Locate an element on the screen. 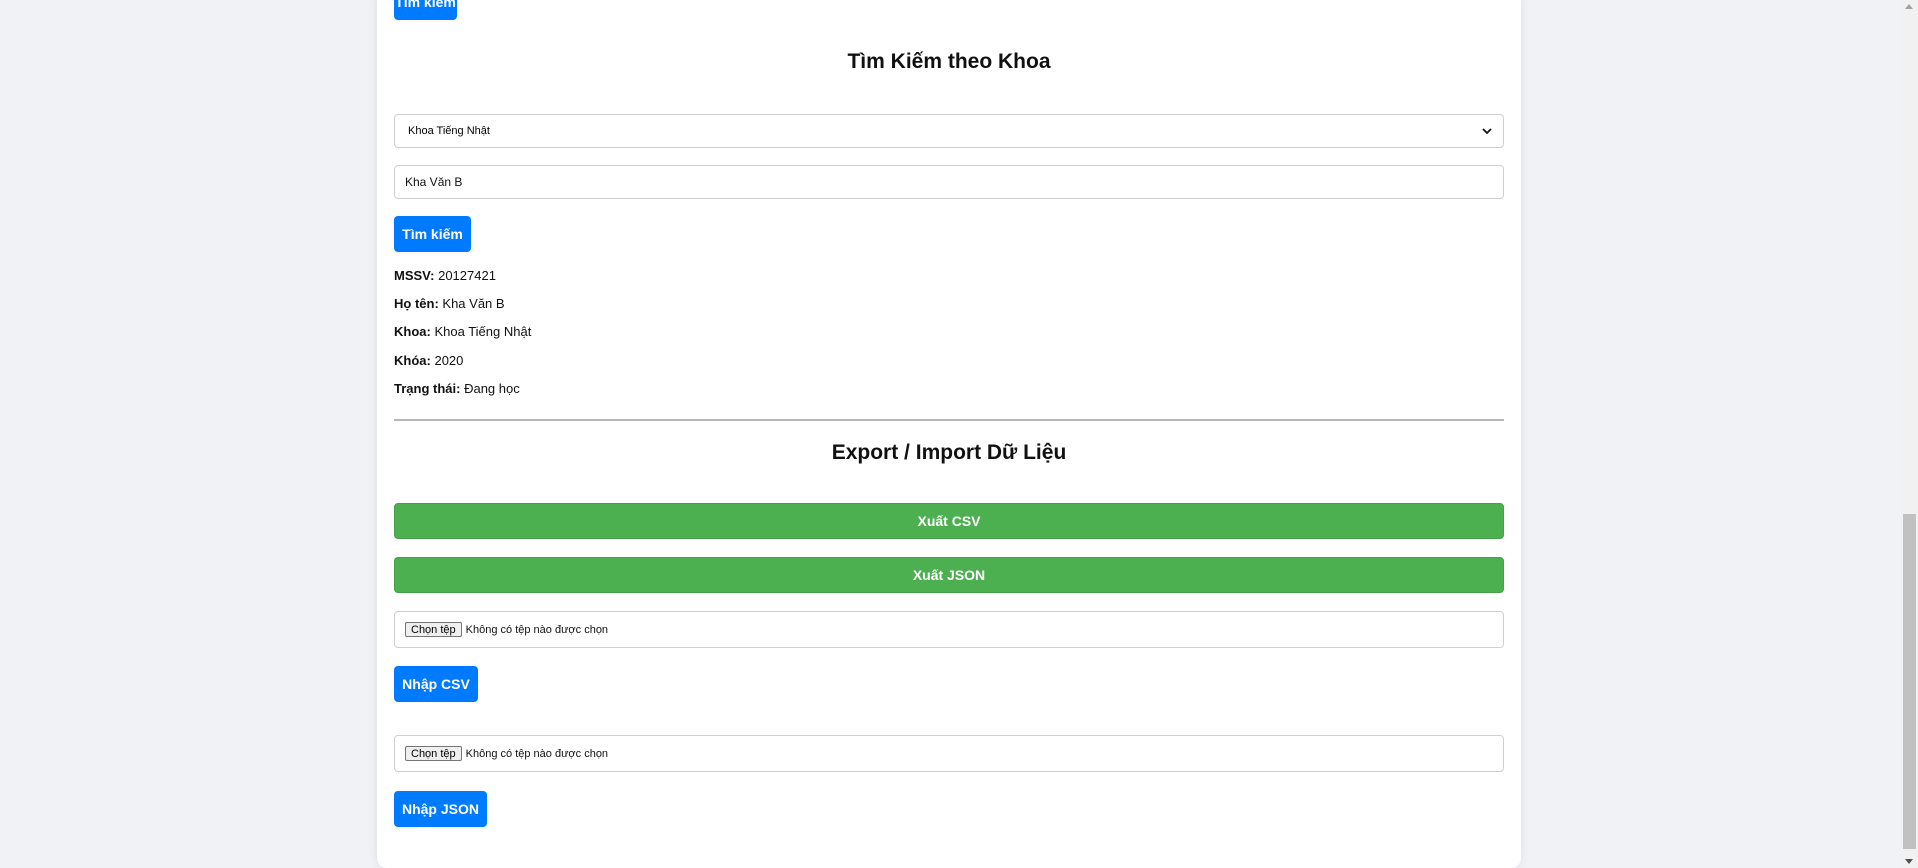 The image size is (1918, 868). status-label: Trạng thái: is located at coordinates (427, 388).